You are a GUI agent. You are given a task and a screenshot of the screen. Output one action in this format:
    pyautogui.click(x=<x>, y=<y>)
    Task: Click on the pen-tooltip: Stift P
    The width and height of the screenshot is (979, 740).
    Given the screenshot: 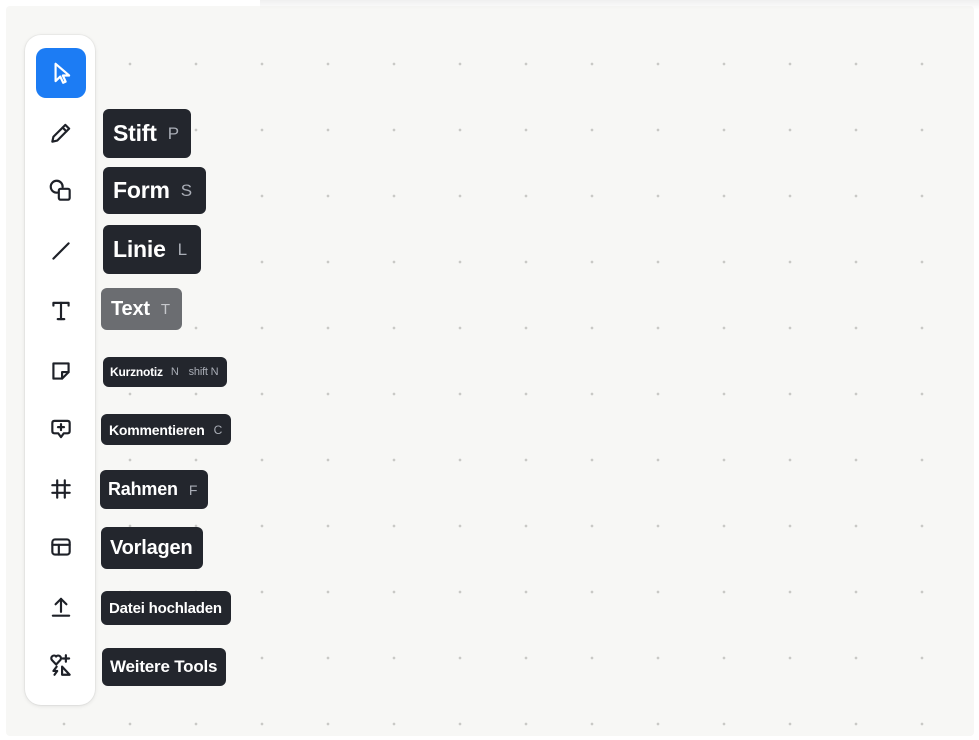 What is the action you would take?
    pyautogui.click(x=147, y=133)
    